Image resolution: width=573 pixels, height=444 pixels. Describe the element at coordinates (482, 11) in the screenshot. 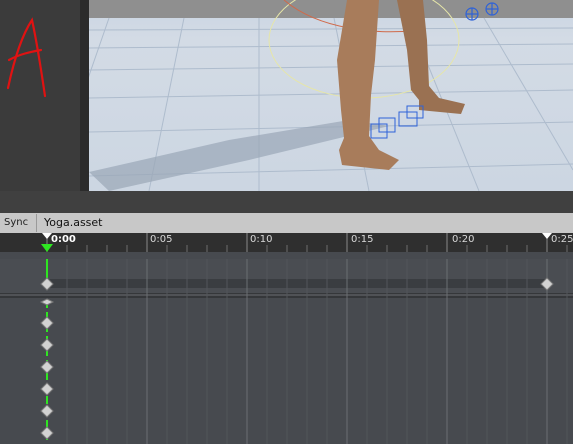

I see `bone-handles` at that location.